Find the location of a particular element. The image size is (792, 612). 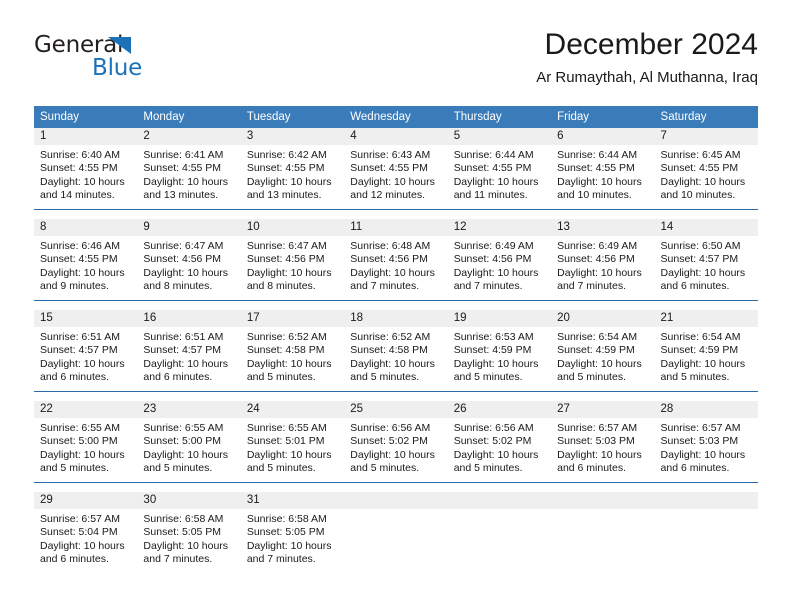

day-number: 28 is located at coordinates (706, 409).